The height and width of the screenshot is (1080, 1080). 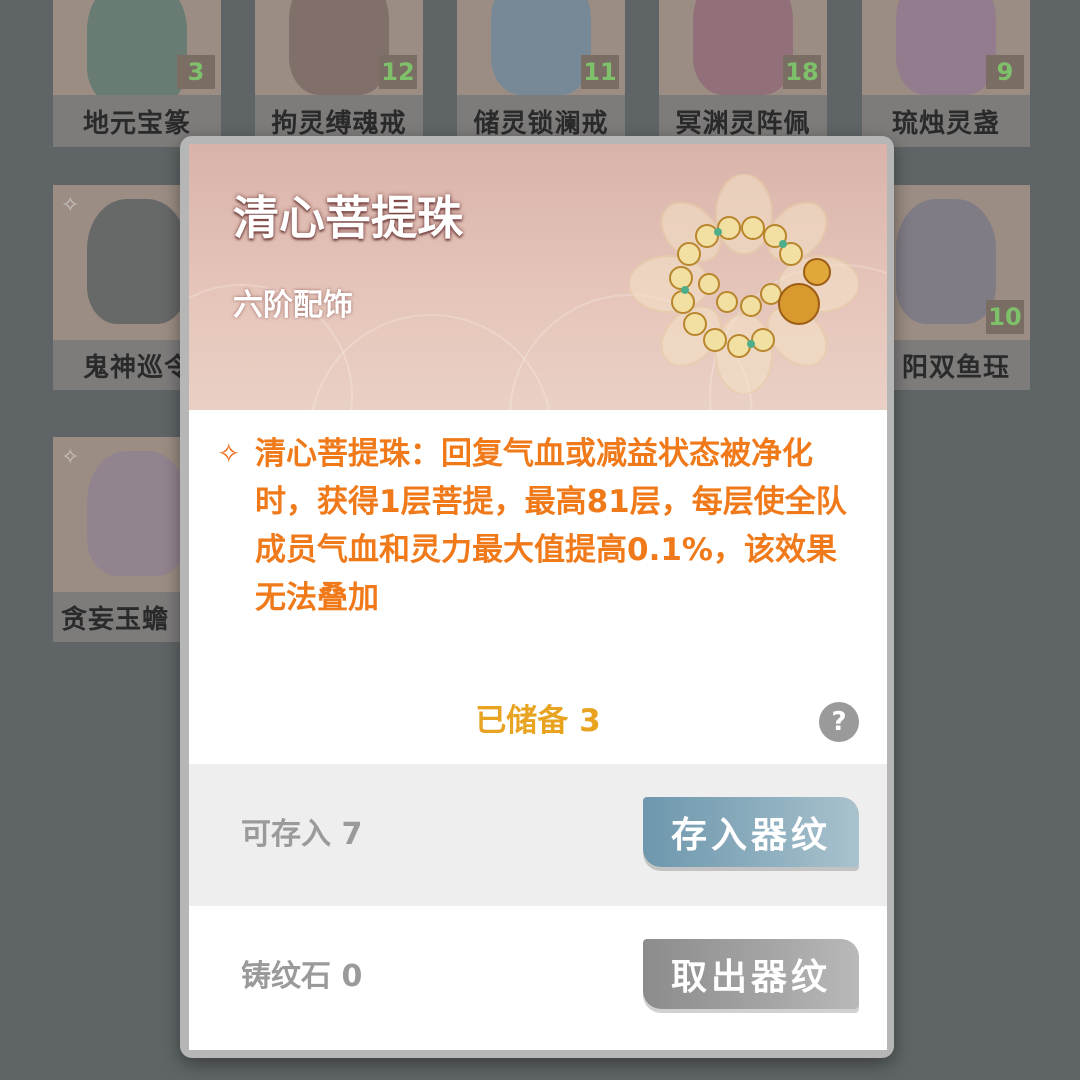 What do you see at coordinates (398, 72) in the screenshot?
I see `item-count: 12` at bounding box center [398, 72].